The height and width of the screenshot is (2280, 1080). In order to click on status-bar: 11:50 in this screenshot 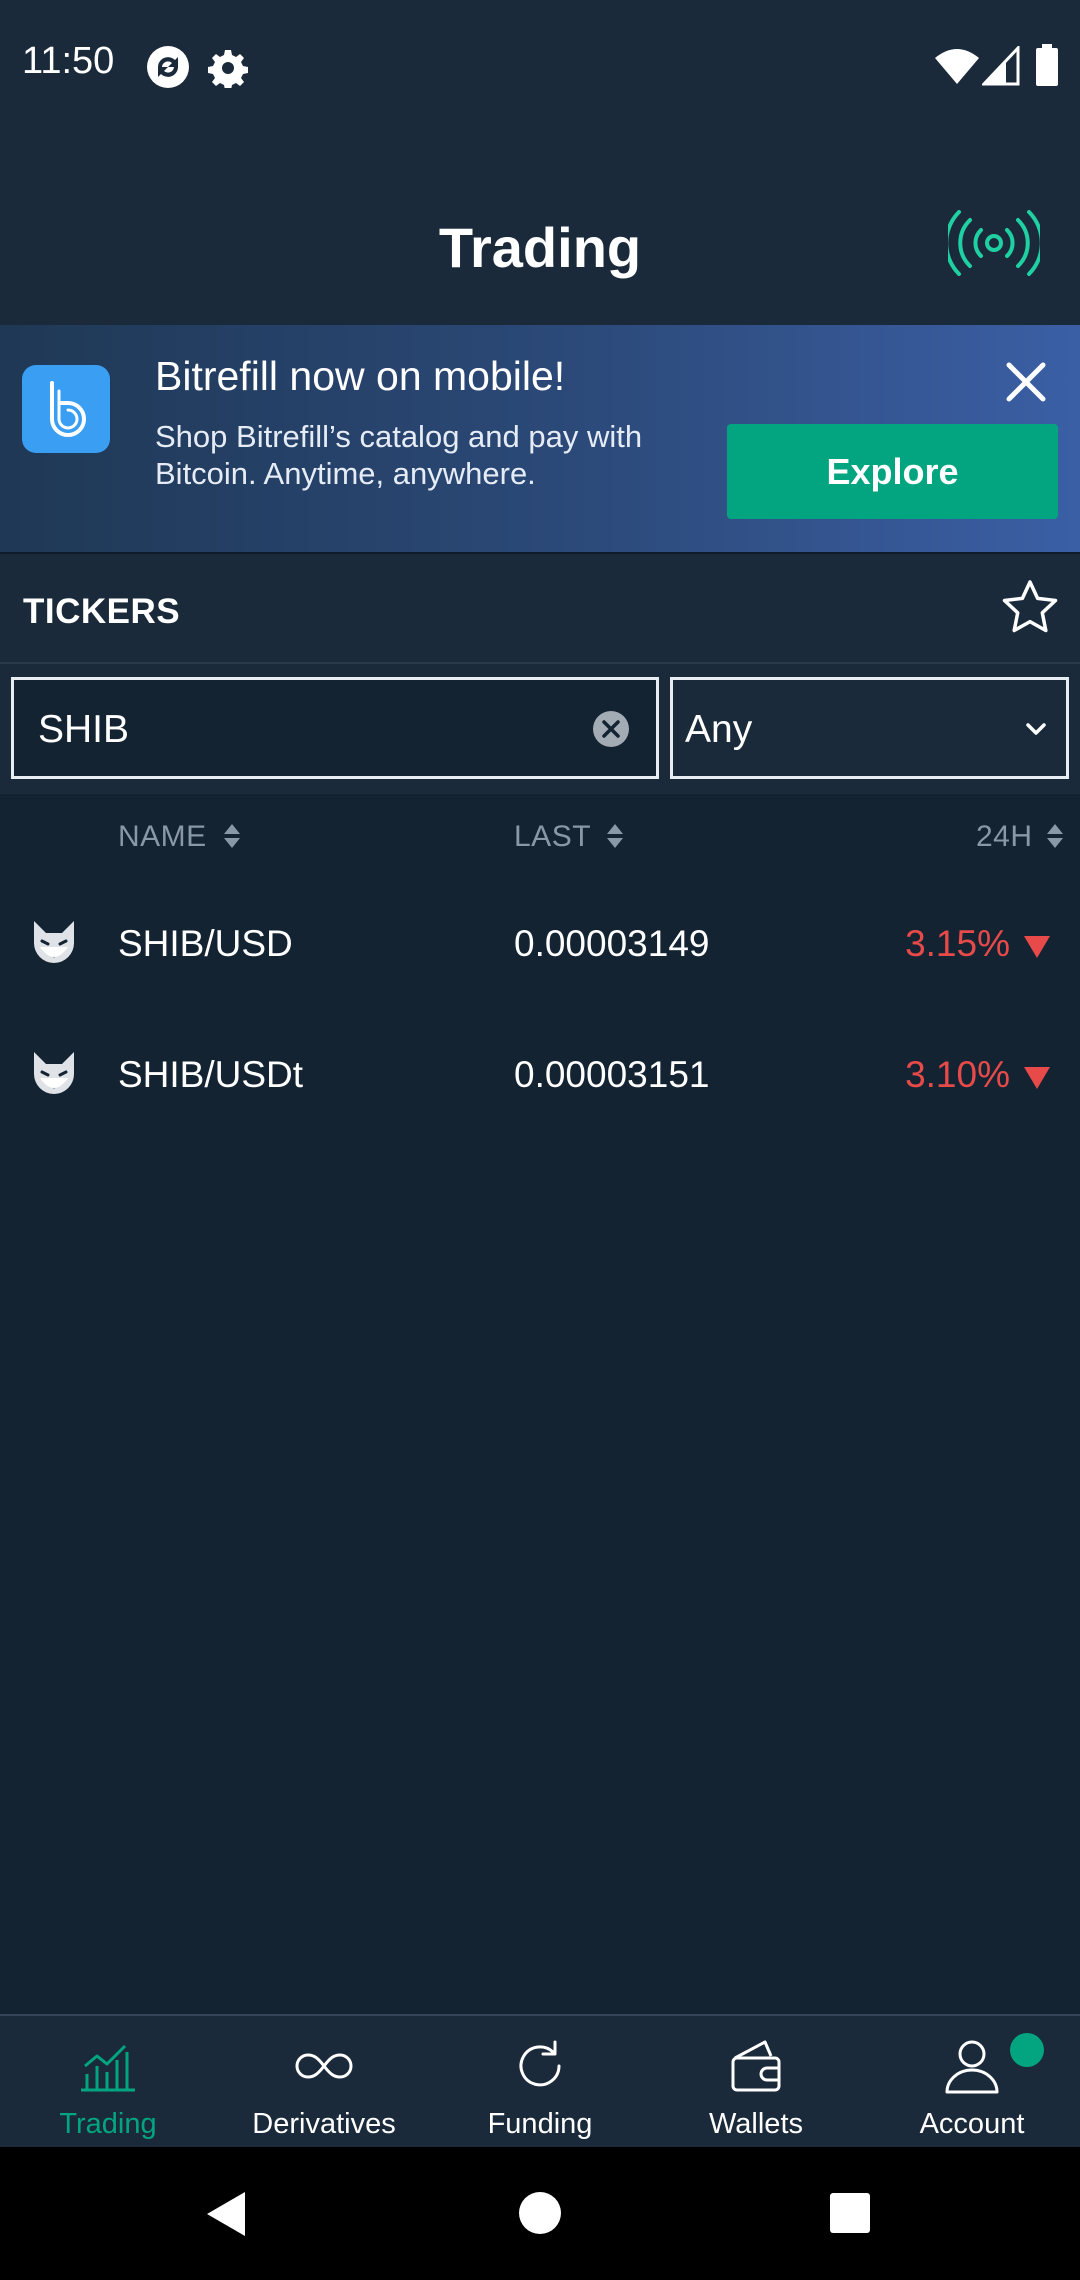, I will do `click(540, 65)`.